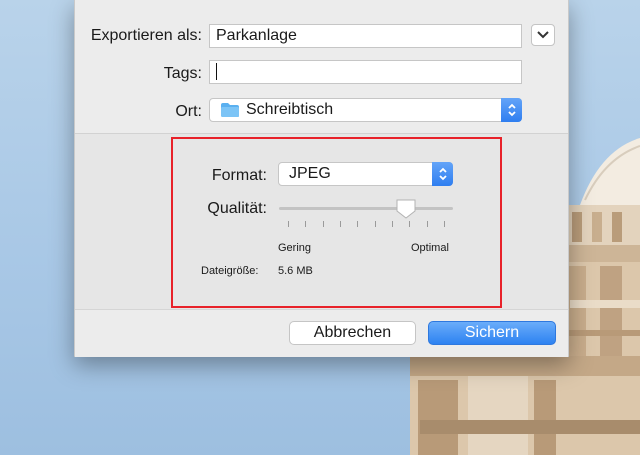 The width and height of the screenshot is (640, 455). I want to click on export-as-field: Parkanlage, so click(365, 36).